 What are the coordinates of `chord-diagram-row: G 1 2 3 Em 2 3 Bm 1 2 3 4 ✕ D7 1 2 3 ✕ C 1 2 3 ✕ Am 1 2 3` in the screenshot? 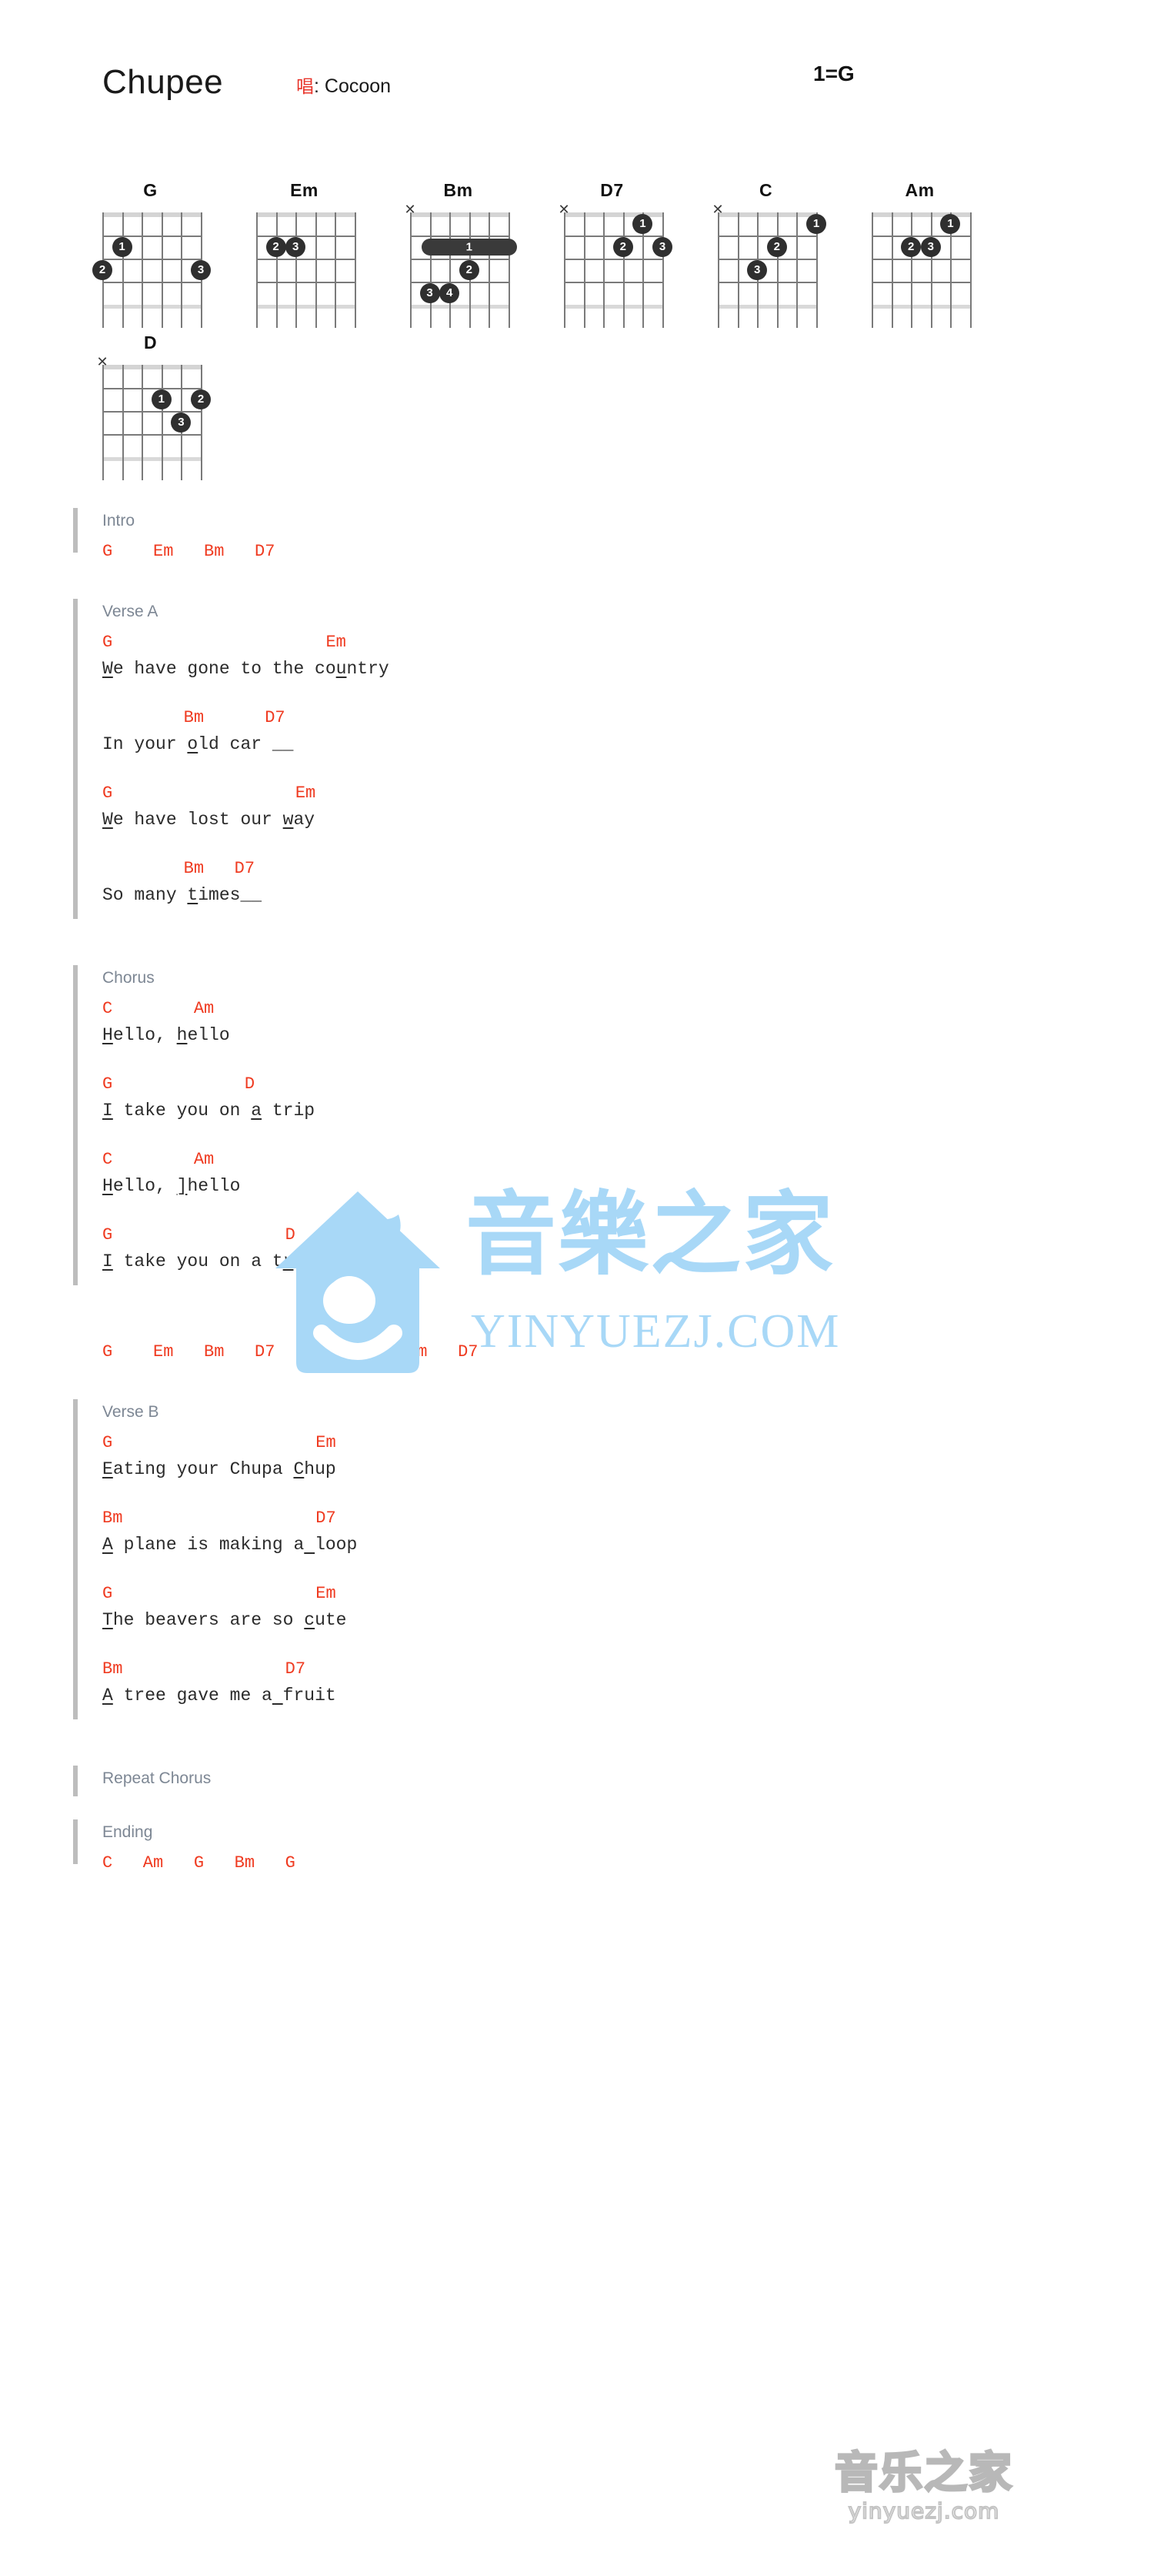 It's located at (577, 255).